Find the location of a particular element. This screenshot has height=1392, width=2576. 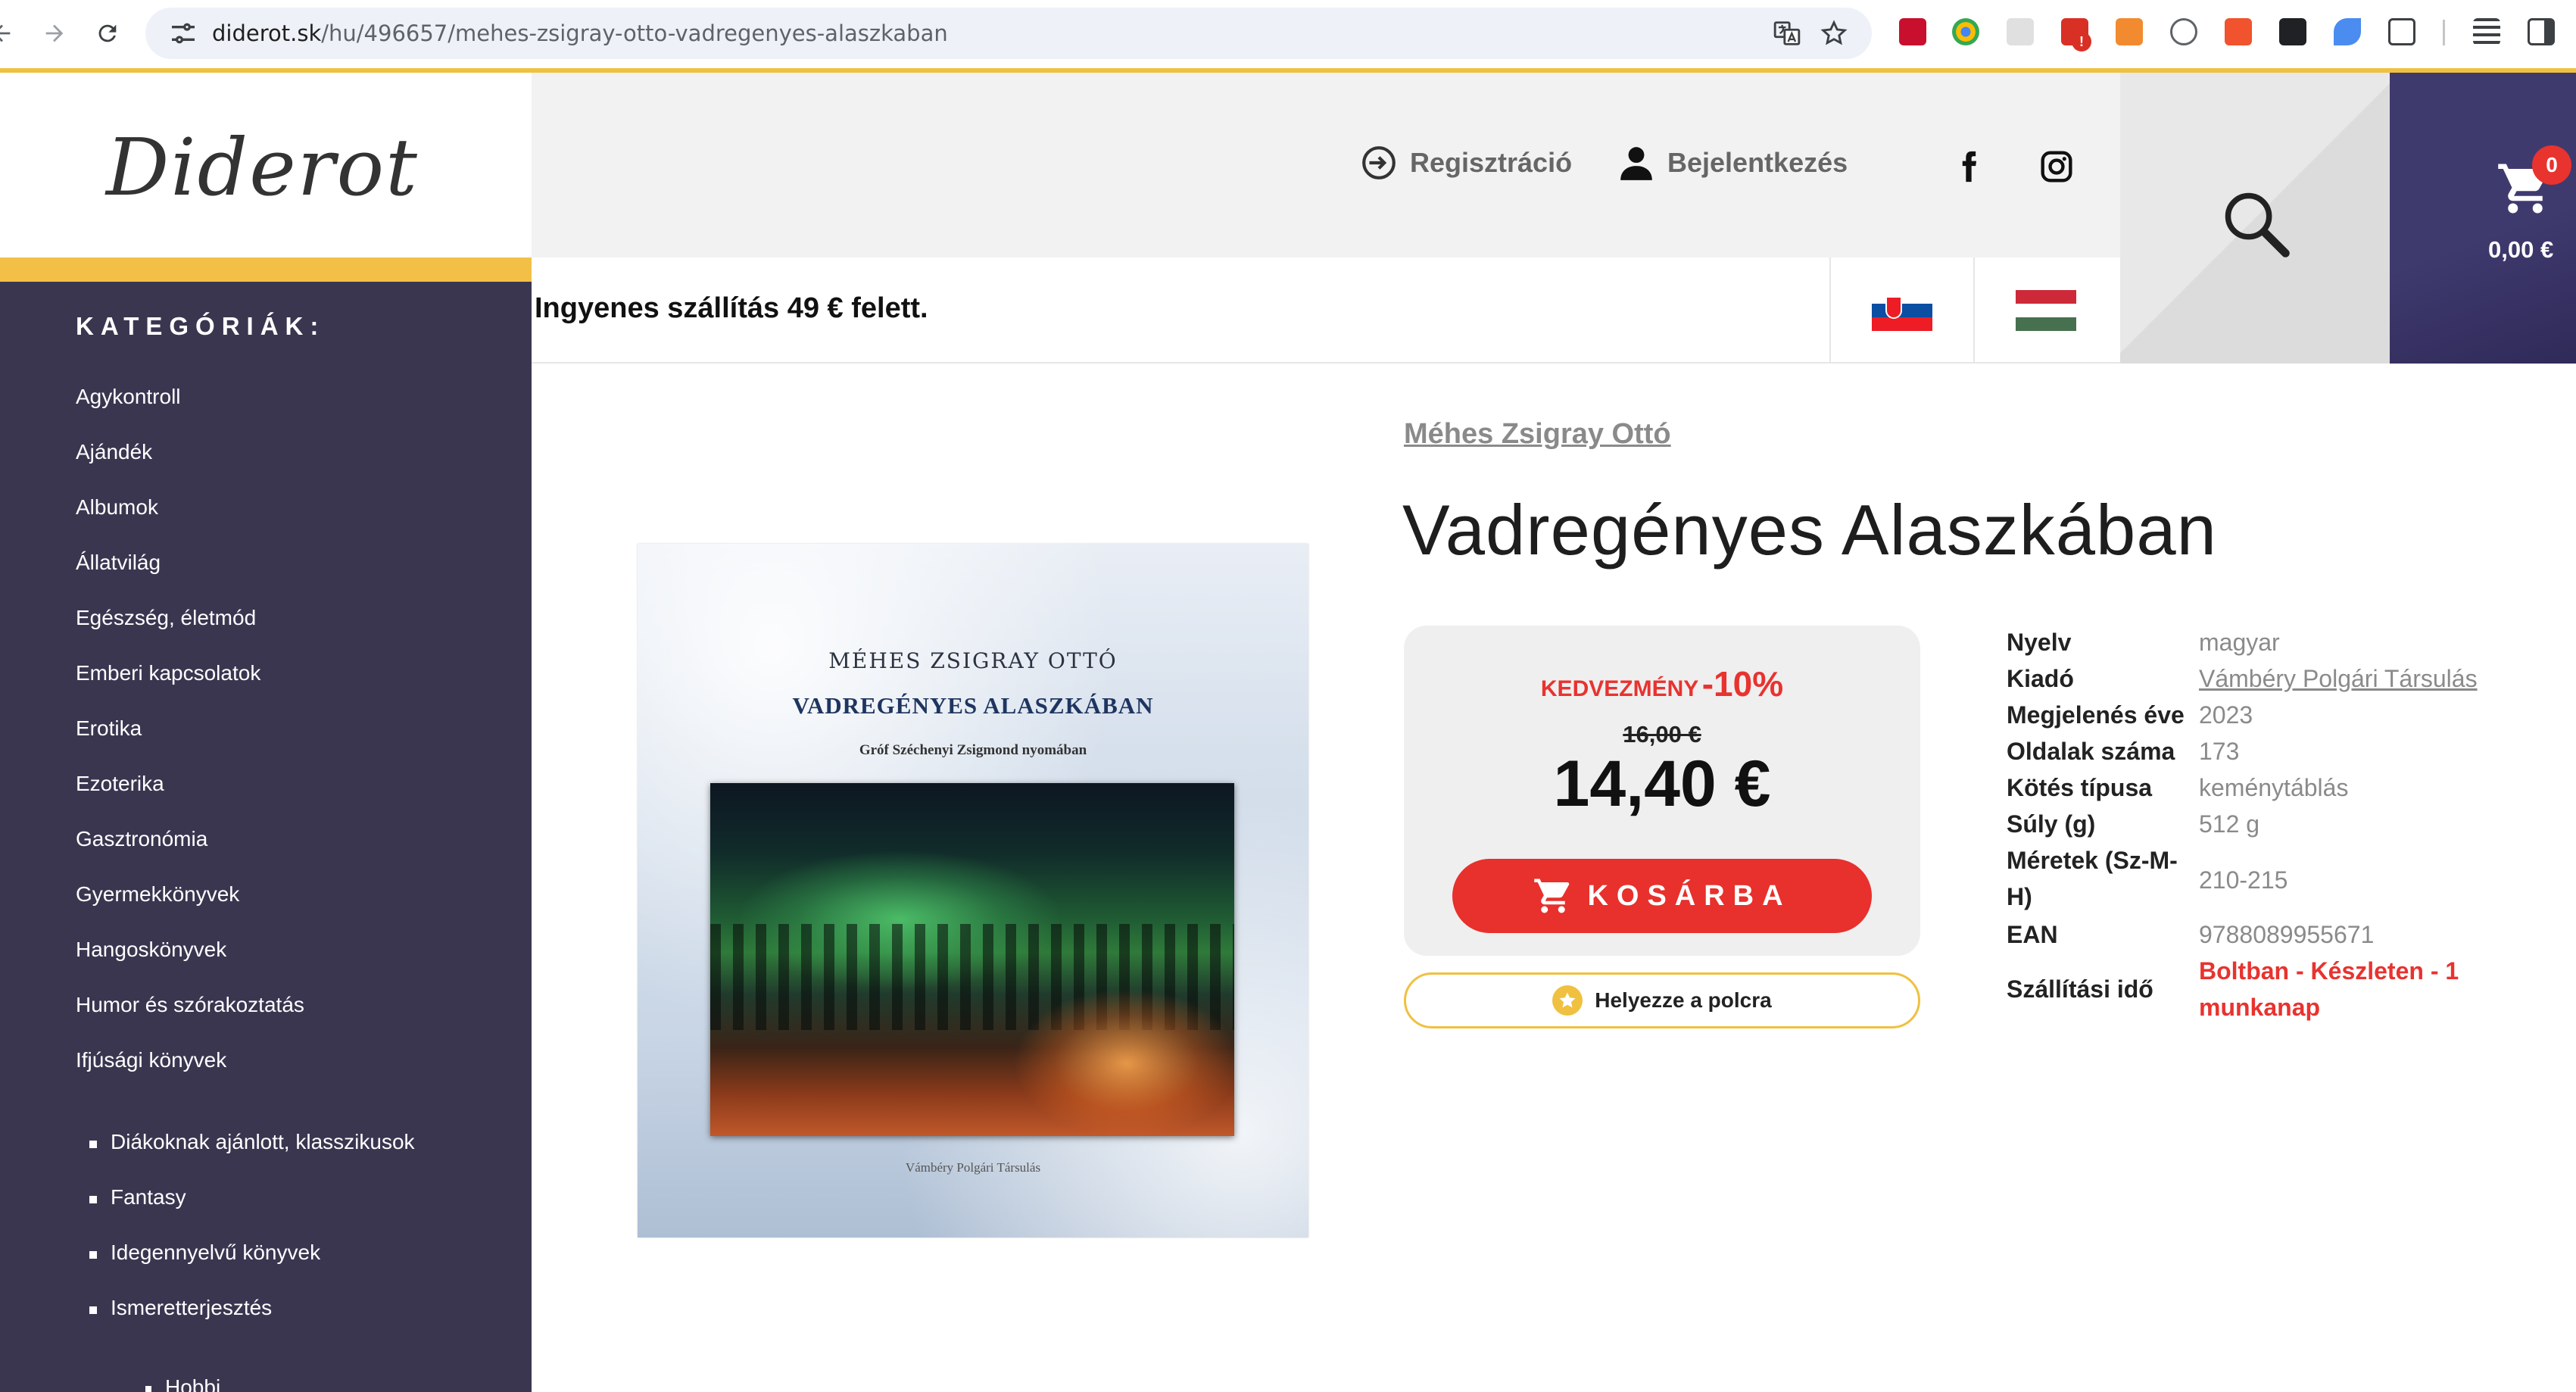

current-price: 14,40 € is located at coordinates (1662, 784).